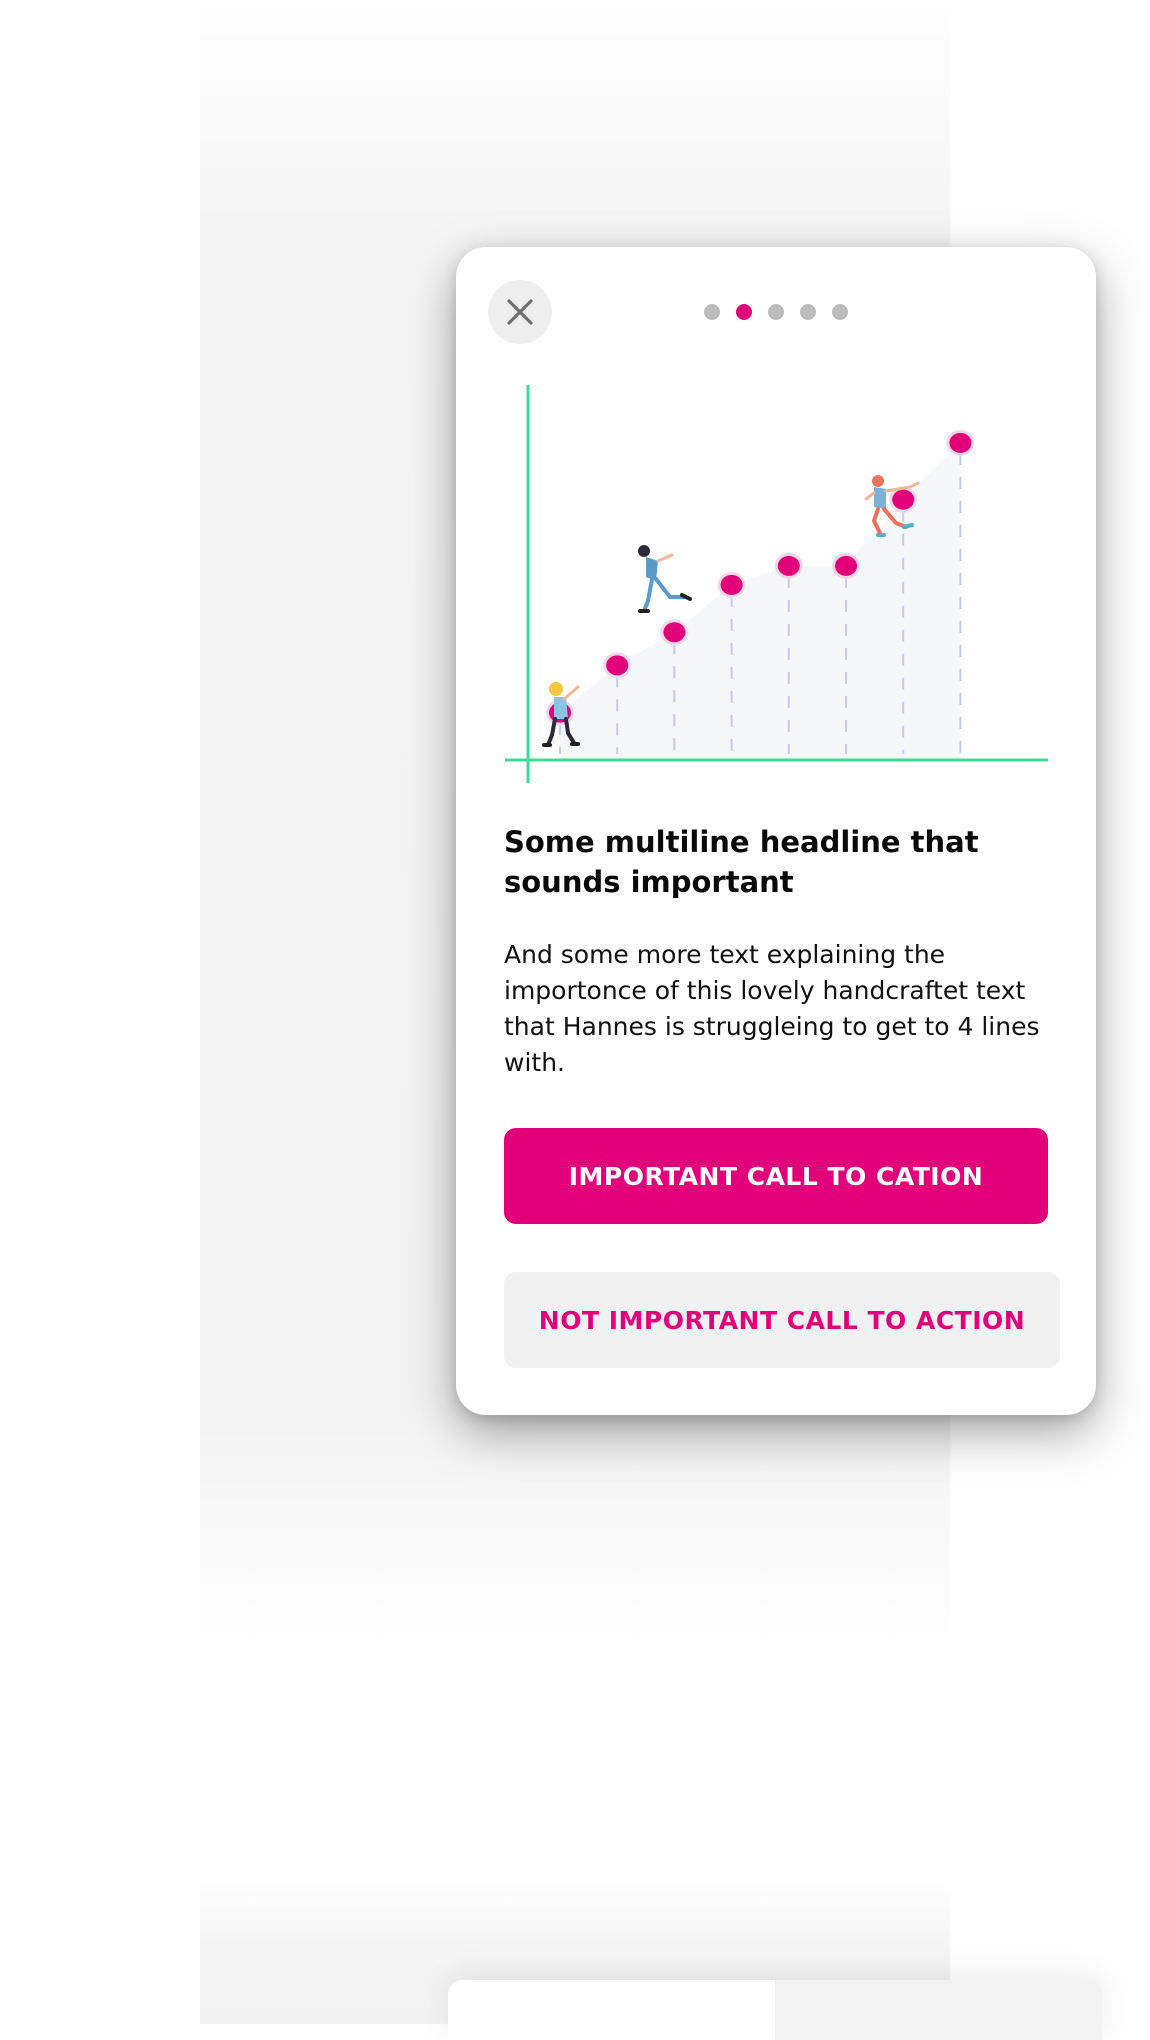  What do you see at coordinates (776, 1176) in the screenshot?
I see `primary-cta-button: IMPORTANT CALL TO CATION` at bounding box center [776, 1176].